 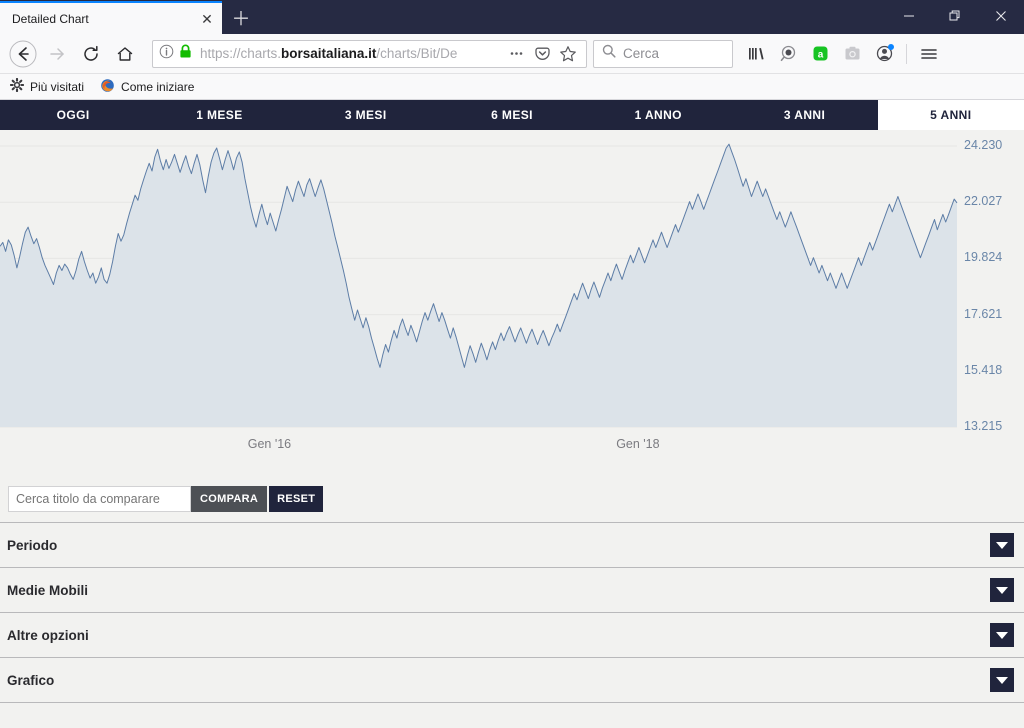 I want to click on period-tab-3-anni: 3 ANNI, so click(x=804, y=115).